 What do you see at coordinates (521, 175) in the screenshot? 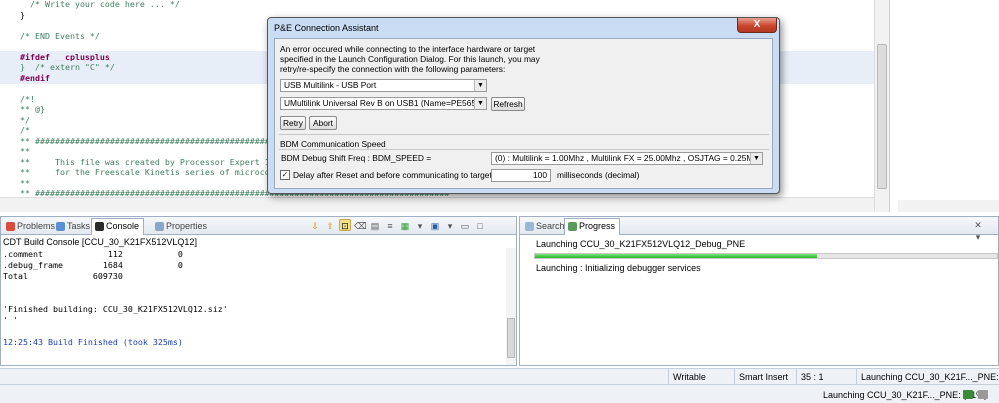
I see `delay-input: 100` at bounding box center [521, 175].